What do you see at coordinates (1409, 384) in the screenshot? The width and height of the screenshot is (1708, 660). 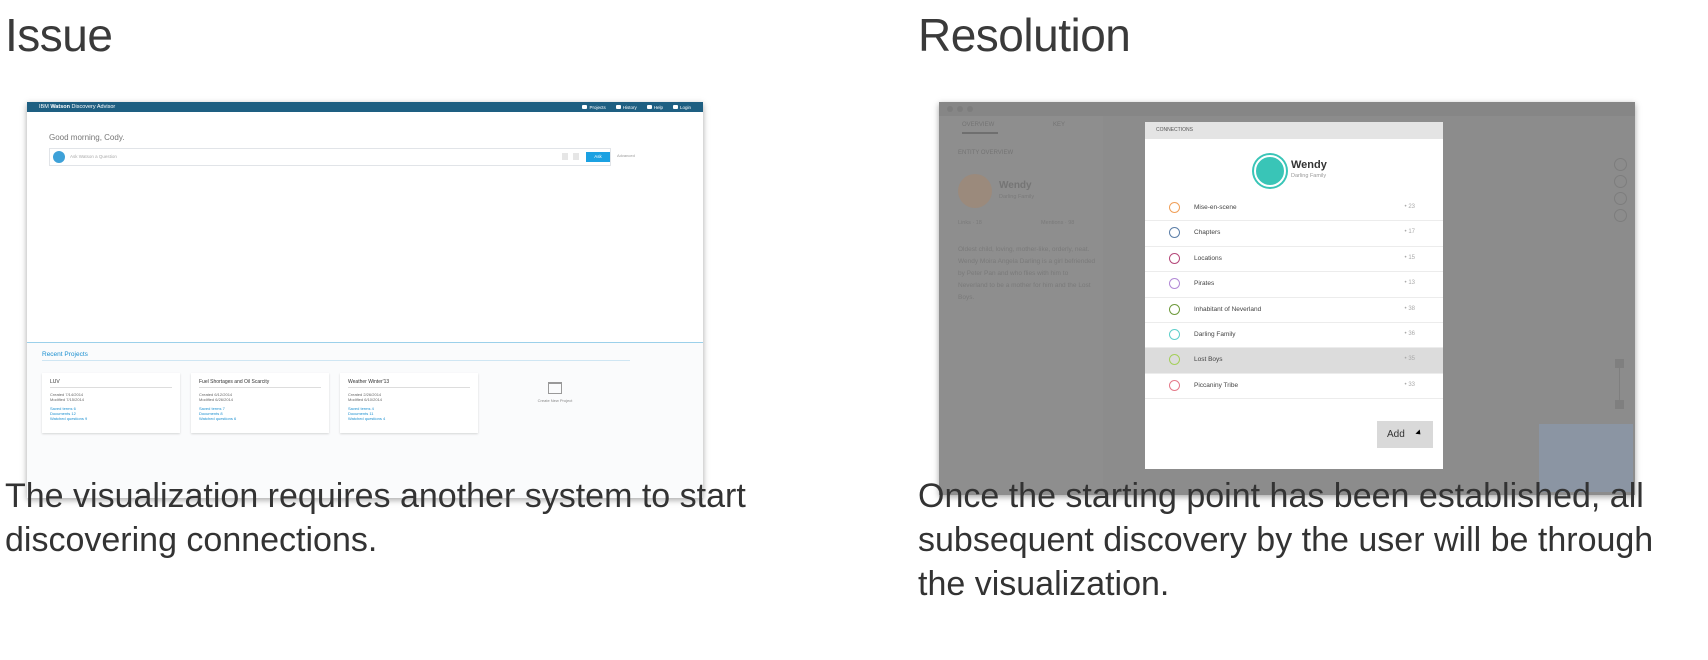 I see `connection-count: • 33` at bounding box center [1409, 384].